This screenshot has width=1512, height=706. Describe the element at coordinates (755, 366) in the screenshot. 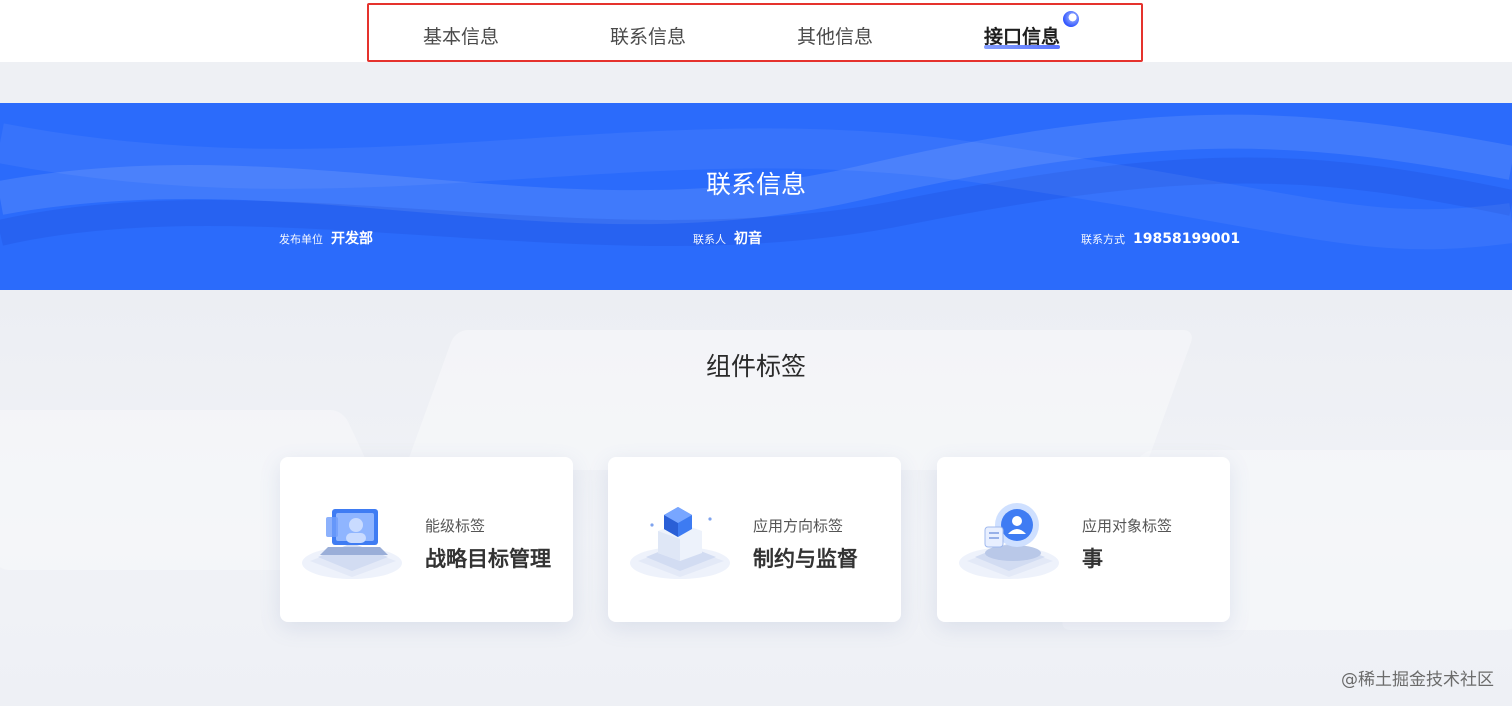

I see `section-title: 组件标签` at that location.